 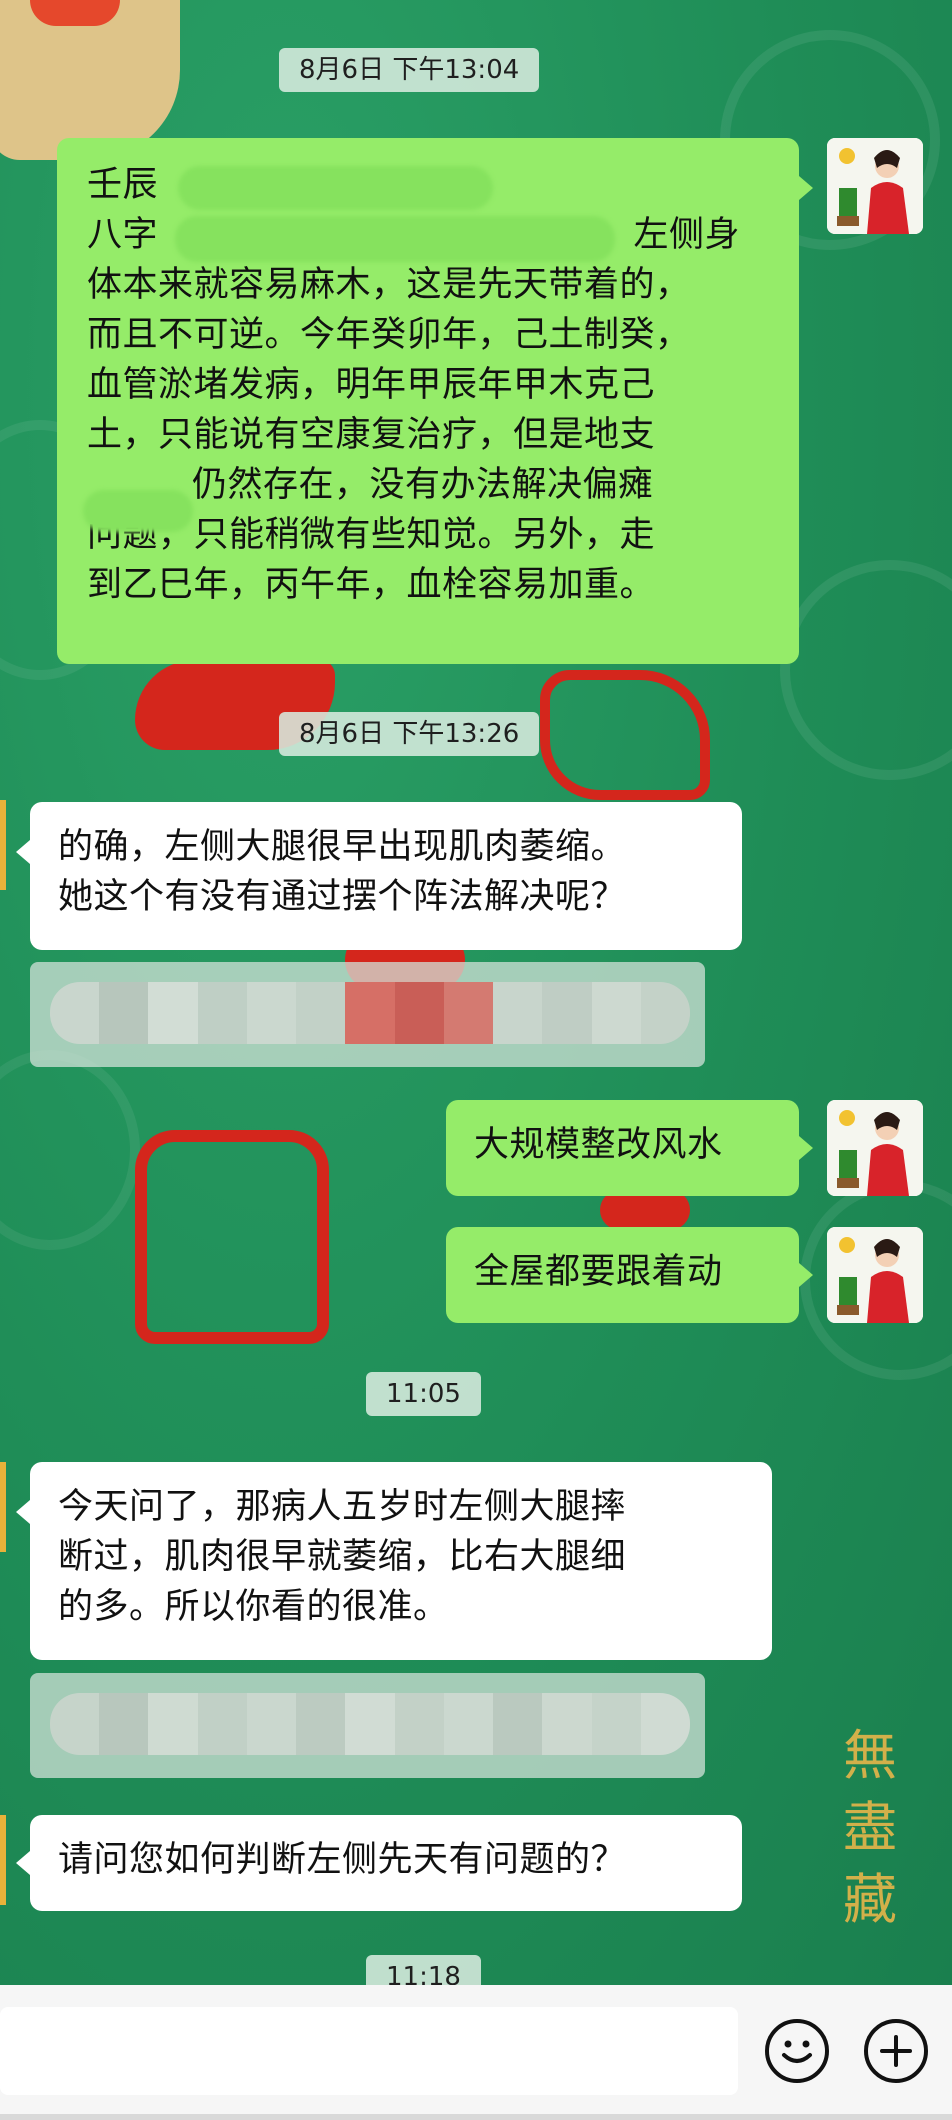 What do you see at coordinates (389, 335) in the screenshot?
I see `message-line: 而且不可逆。今年癸卯年，己土制癸，` at bounding box center [389, 335].